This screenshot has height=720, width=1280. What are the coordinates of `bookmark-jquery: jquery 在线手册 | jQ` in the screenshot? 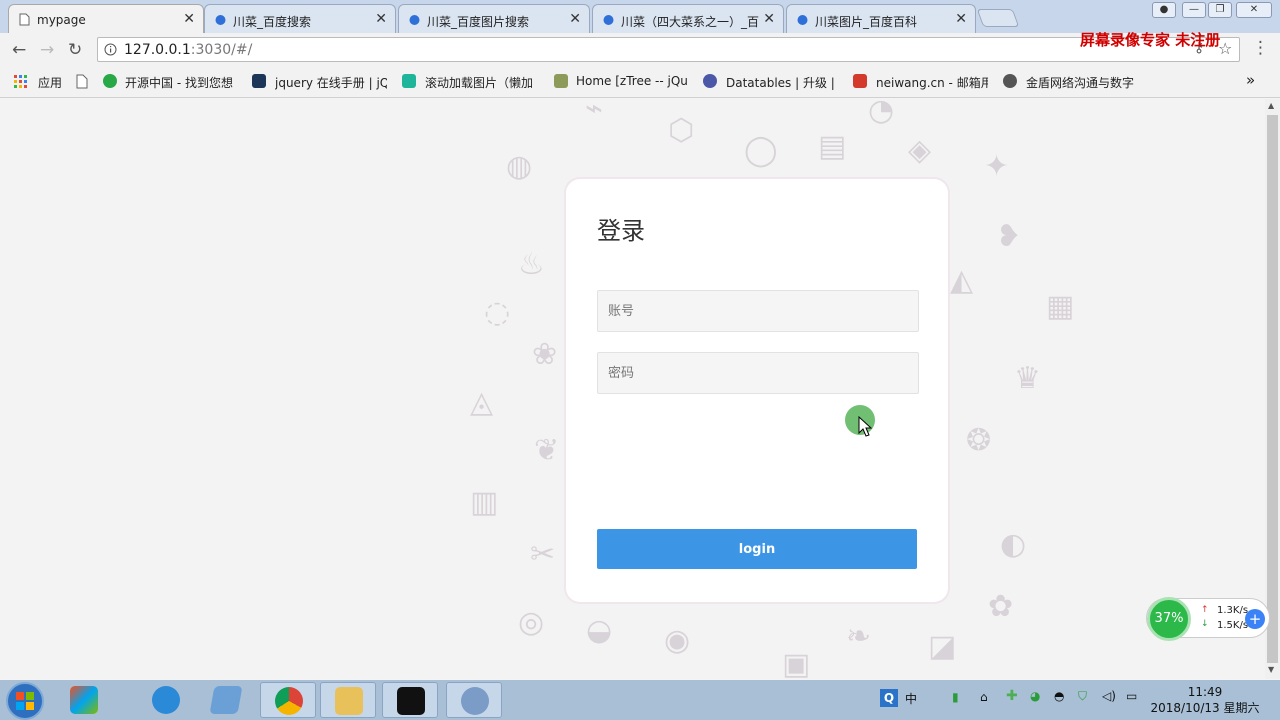 It's located at (331, 82).